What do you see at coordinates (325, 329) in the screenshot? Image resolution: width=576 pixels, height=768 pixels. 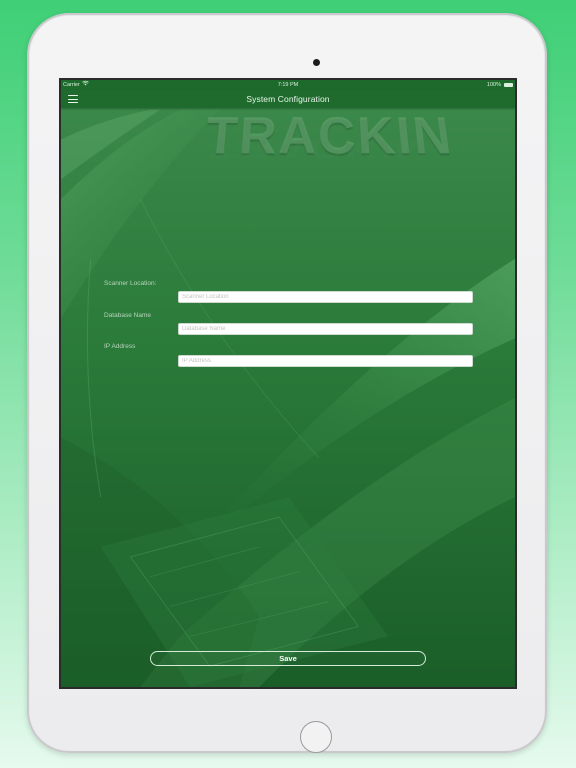 I see `database-name-input` at bounding box center [325, 329].